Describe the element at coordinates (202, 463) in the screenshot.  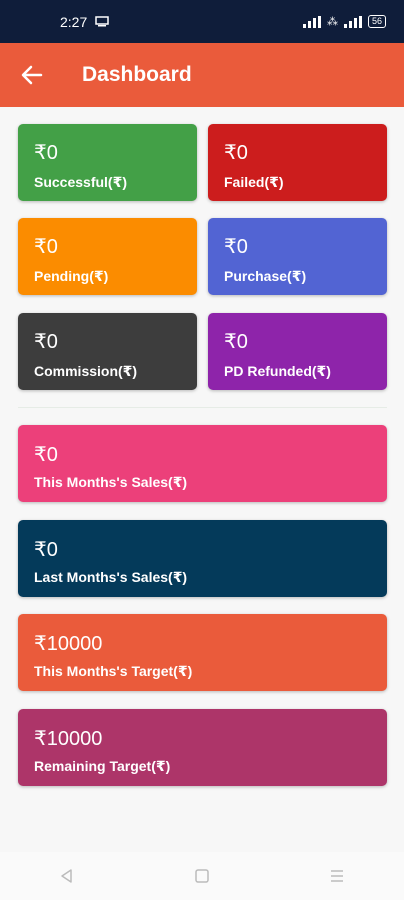
I see `this-month-sales-card: ₹0 This Months's Sales(₹)` at that location.